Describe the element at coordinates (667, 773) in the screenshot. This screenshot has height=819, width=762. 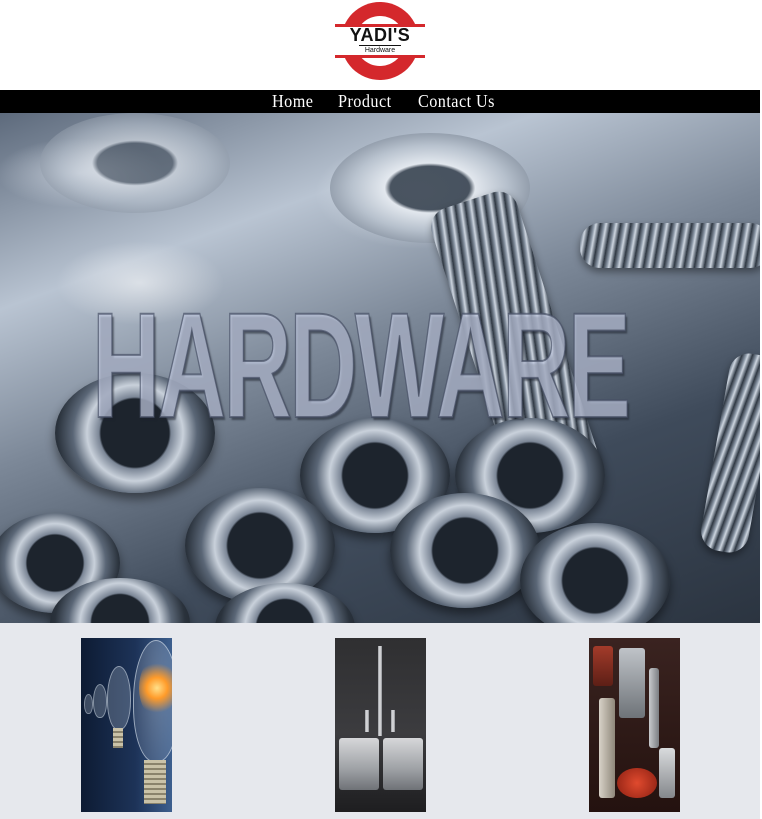
I see `clamp-icon` at that location.